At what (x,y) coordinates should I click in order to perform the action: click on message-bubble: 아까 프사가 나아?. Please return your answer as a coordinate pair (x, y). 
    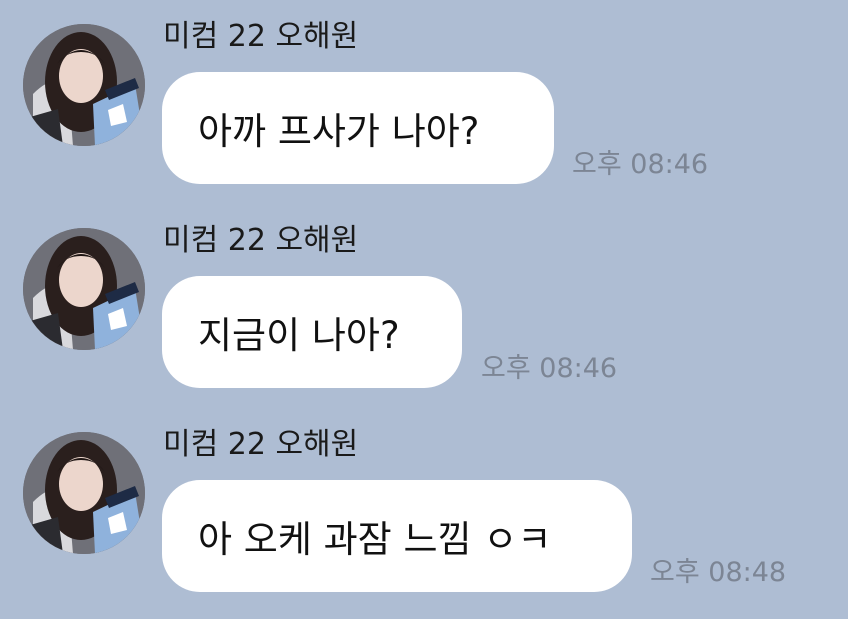
    Looking at the image, I should click on (358, 128).